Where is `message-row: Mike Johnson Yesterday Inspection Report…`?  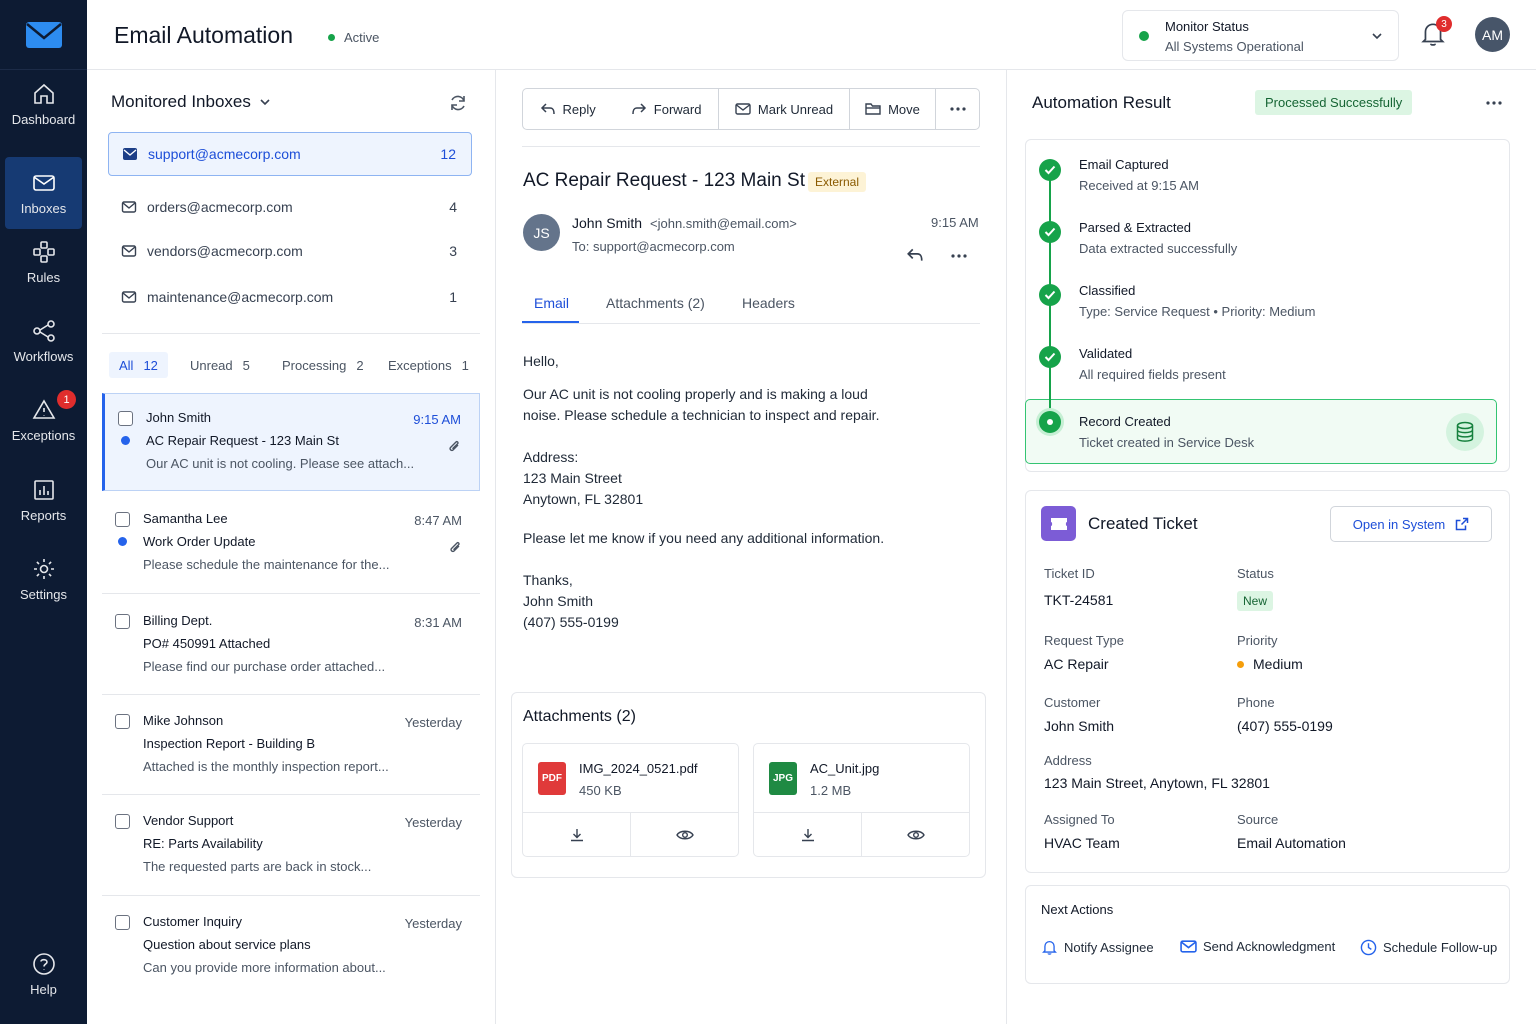 message-row: Mike Johnson Yesterday Inspection Report… is located at coordinates (291, 747).